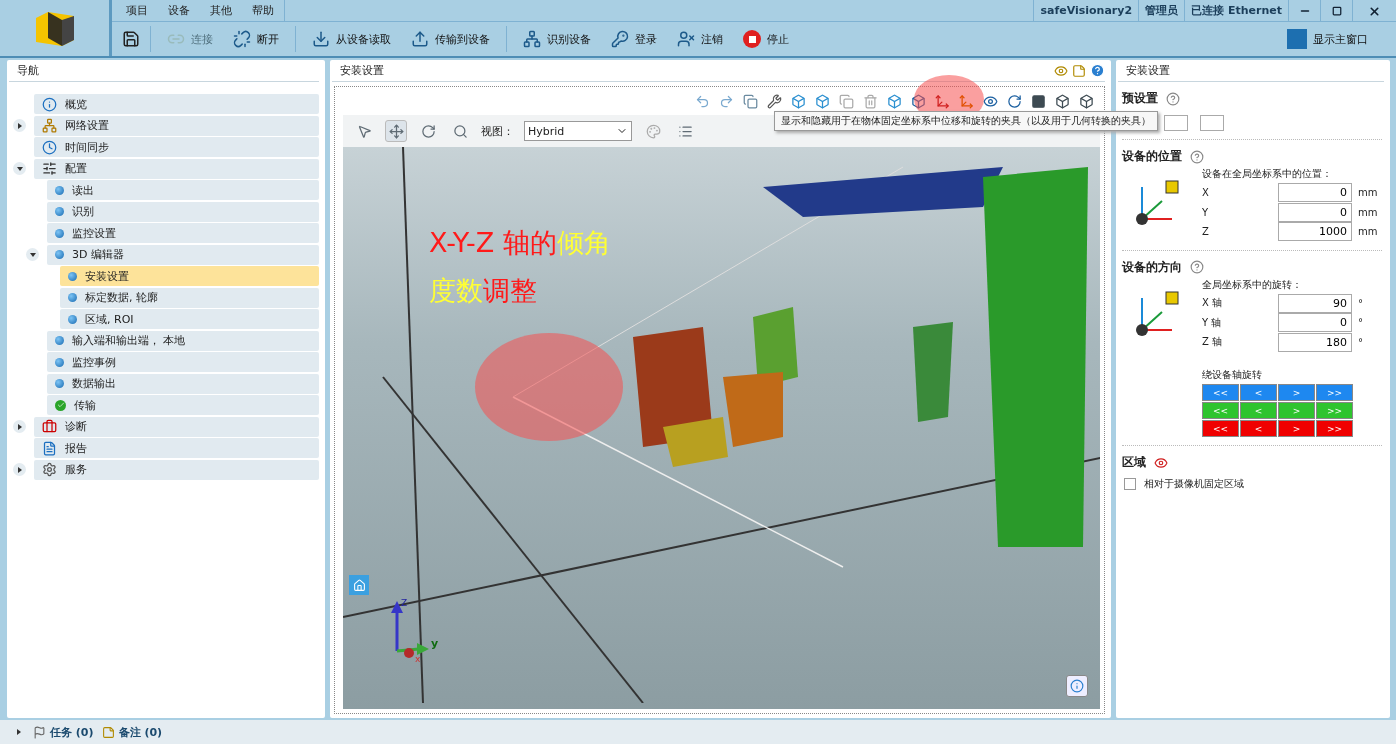 The width and height of the screenshot is (1396, 744). What do you see at coordinates (1062, 101) in the screenshot?
I see `cube-icon` at bounding box center [1062, 101].